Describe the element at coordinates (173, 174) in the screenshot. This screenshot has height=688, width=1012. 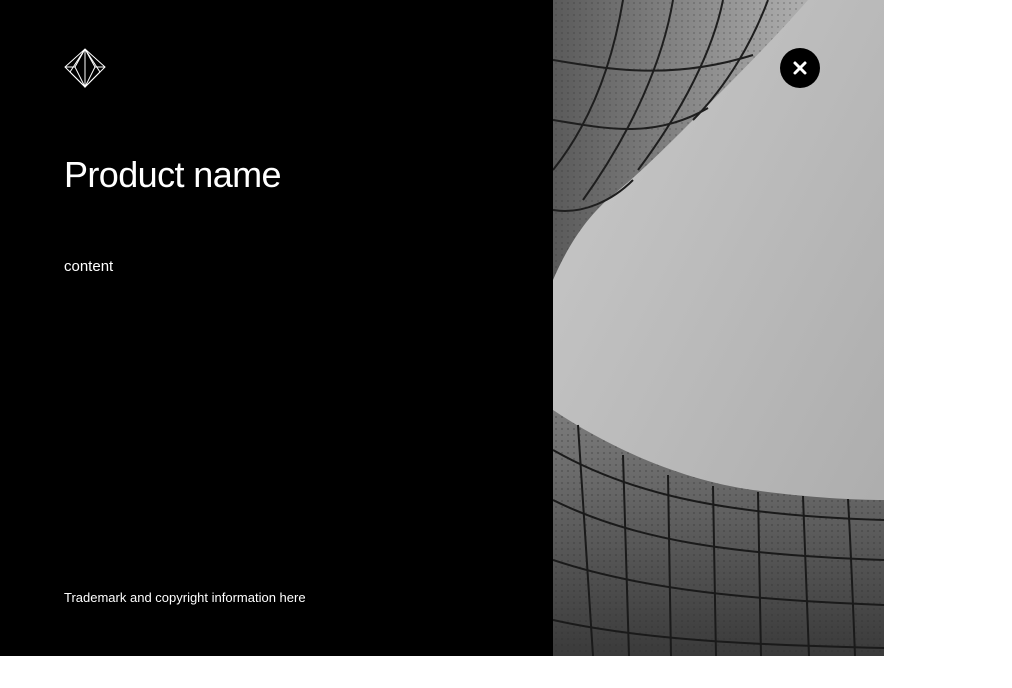
I see `product-title: Product name` at that location.